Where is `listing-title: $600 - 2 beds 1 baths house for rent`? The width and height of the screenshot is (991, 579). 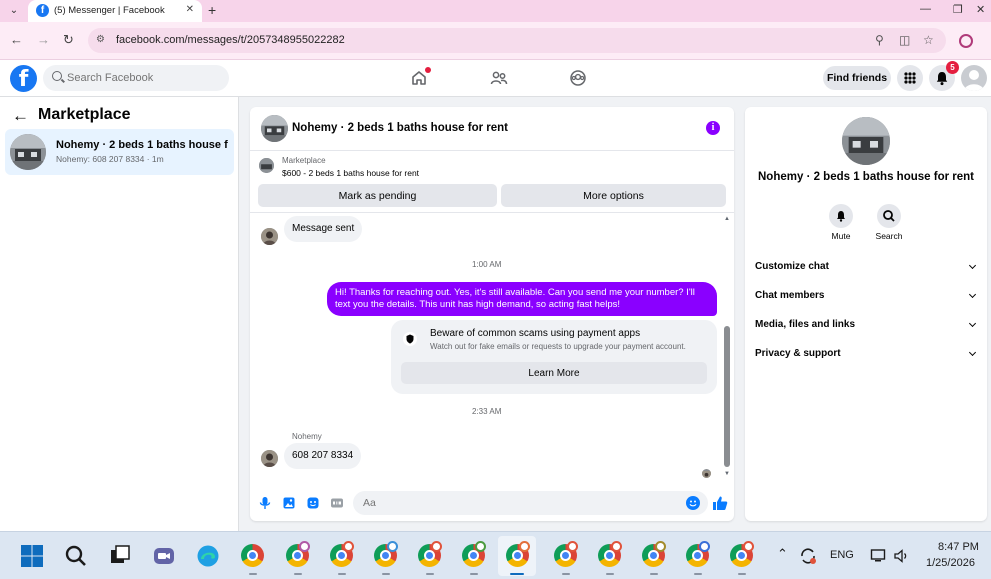
listing-title: $600 - 2 beds 1 baths house for rent is located at coordinates (350, 173).